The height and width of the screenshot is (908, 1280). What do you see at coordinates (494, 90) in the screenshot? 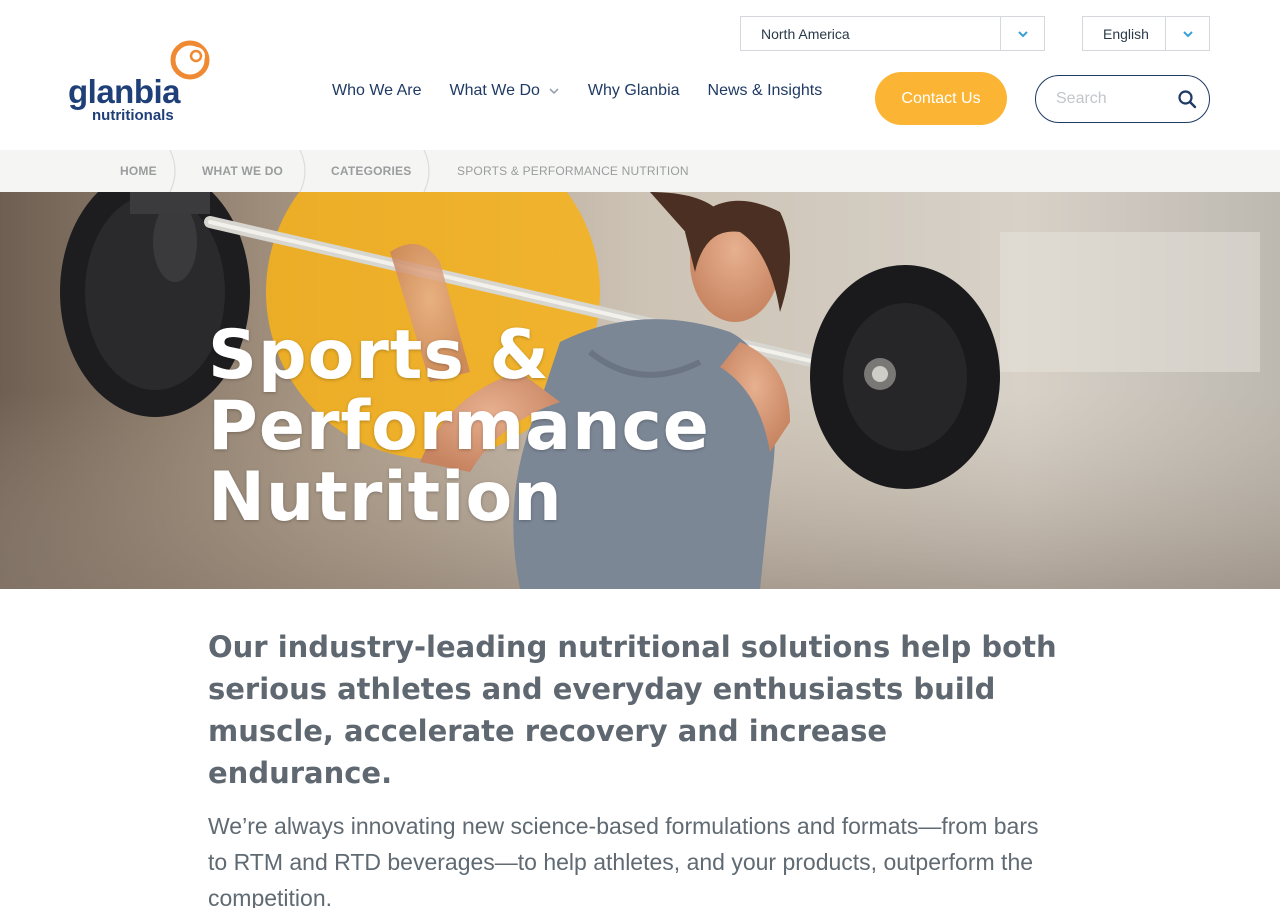
I see `nav-item-label: What We Do` at bounding box center [494, 90].